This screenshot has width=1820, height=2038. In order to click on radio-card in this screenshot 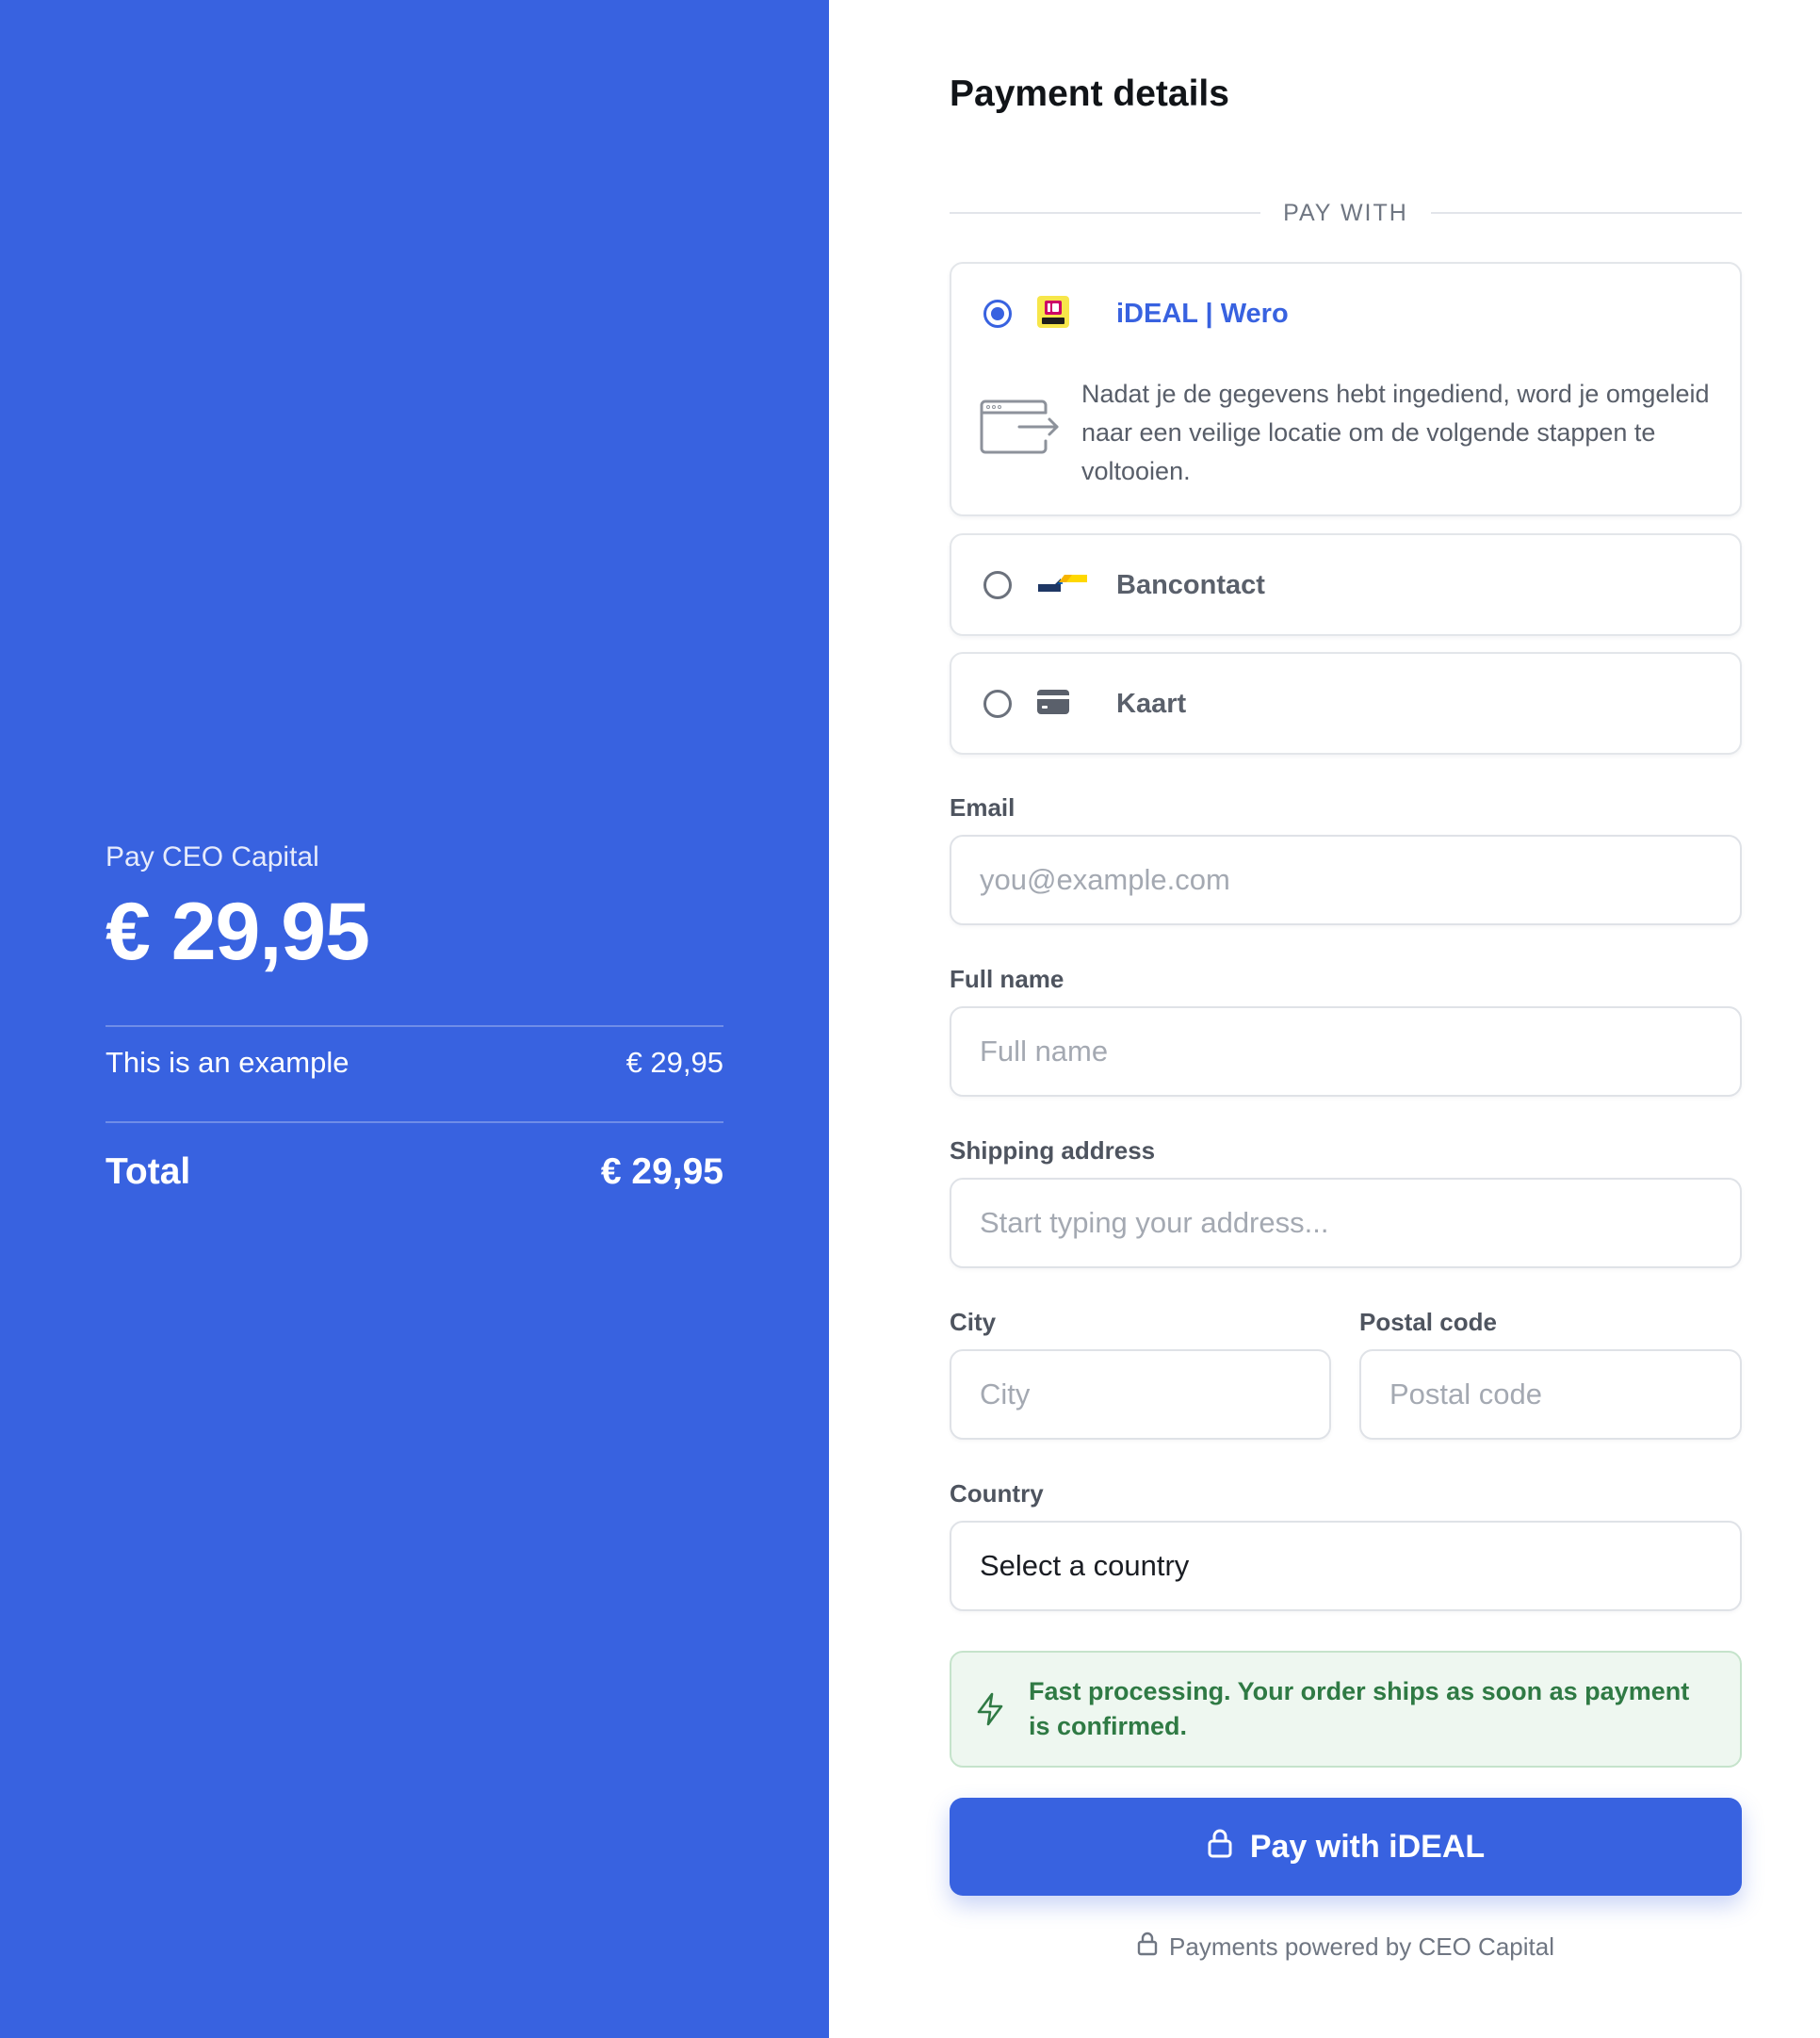, I will do `click(997, 704)`.